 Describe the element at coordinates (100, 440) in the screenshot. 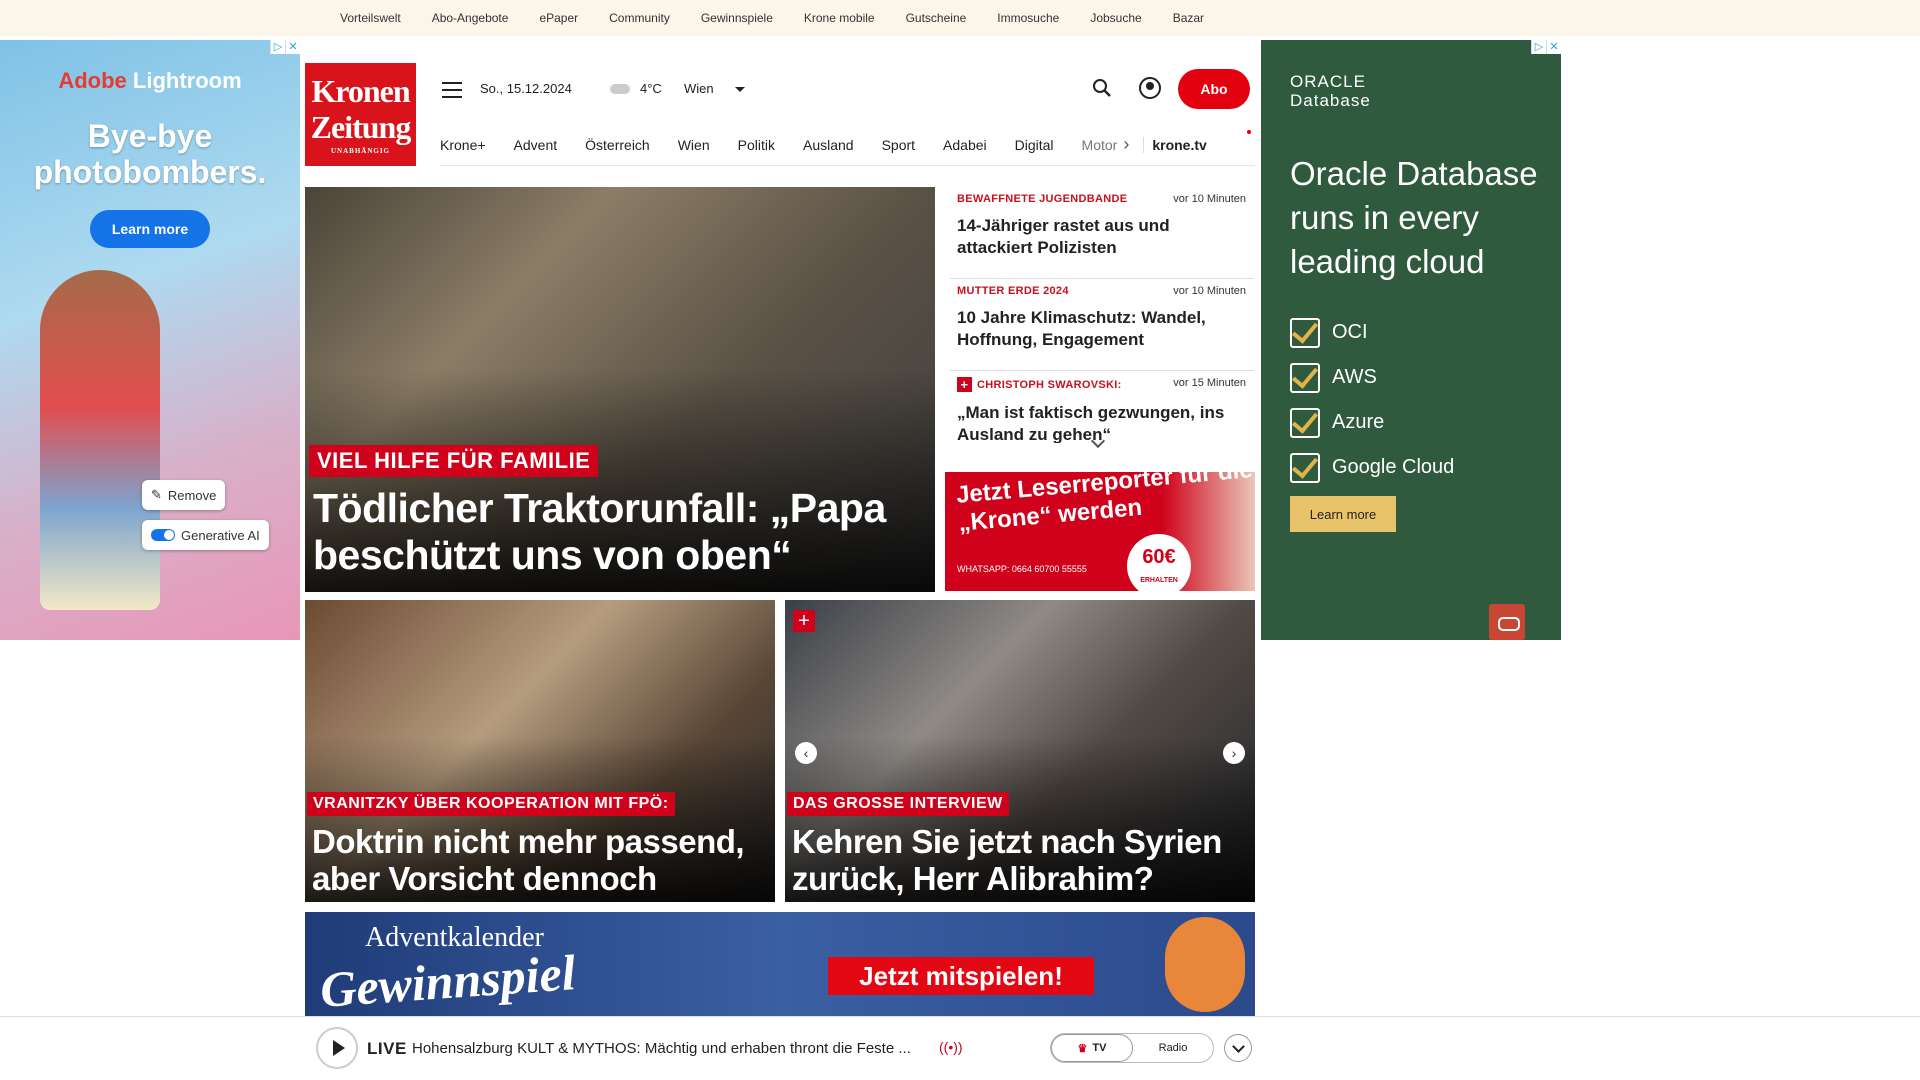

I see `ad-person-image` at that location.